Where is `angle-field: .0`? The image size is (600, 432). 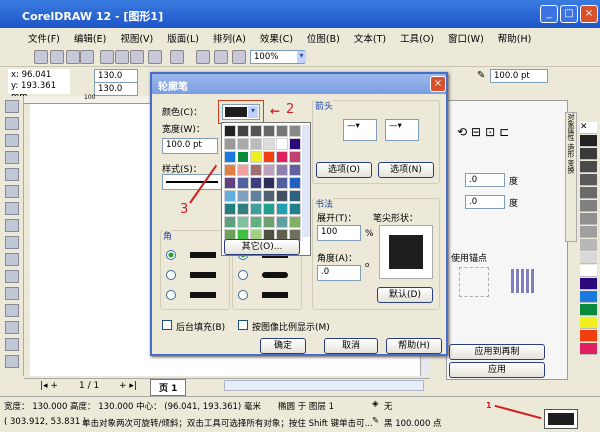 angle-field: .0 is located at coordinates (339, 273).